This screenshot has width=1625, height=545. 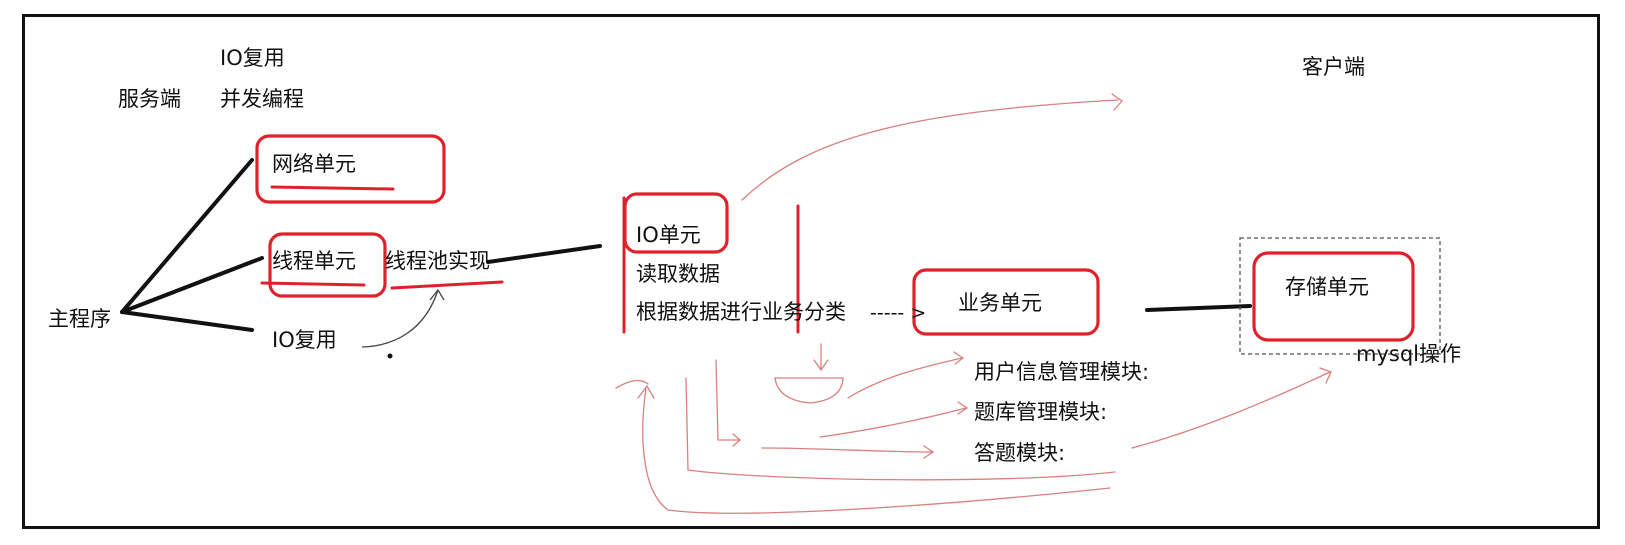 I want to click on label-concurrency: 并发编程, so click(x=262, y=99).